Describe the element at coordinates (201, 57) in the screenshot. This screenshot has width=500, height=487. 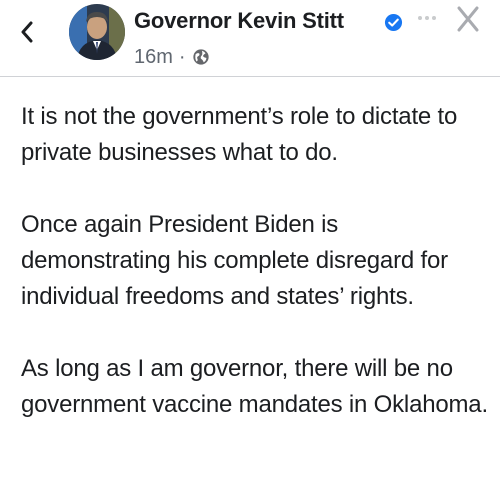
I see `globe-icon` at that location.